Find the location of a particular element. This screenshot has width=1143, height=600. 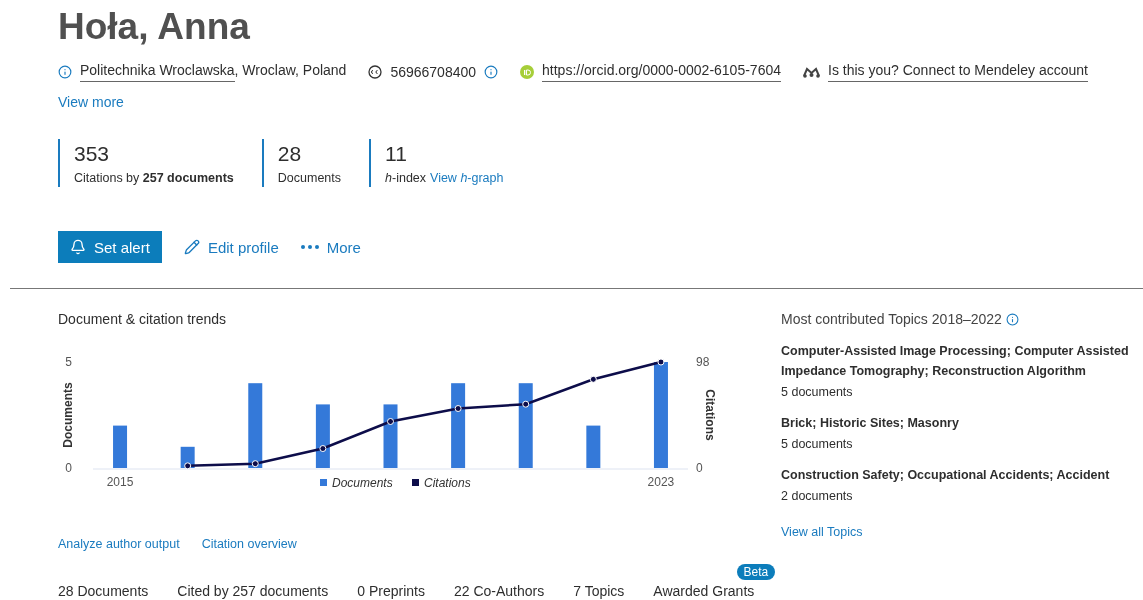

metric-label: Documents is located at coordinates (309, 178).